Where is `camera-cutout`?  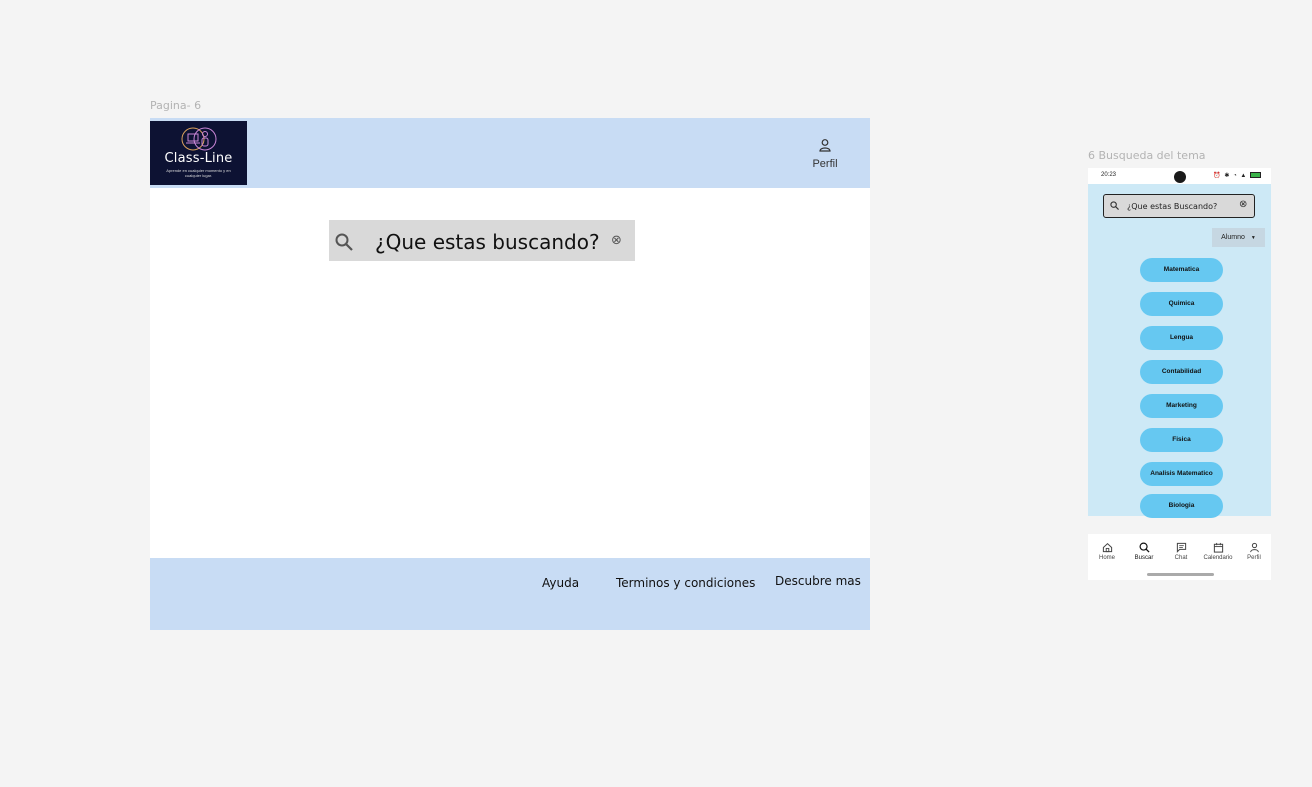 camera-cutout is located at coordinates (1180, 177).